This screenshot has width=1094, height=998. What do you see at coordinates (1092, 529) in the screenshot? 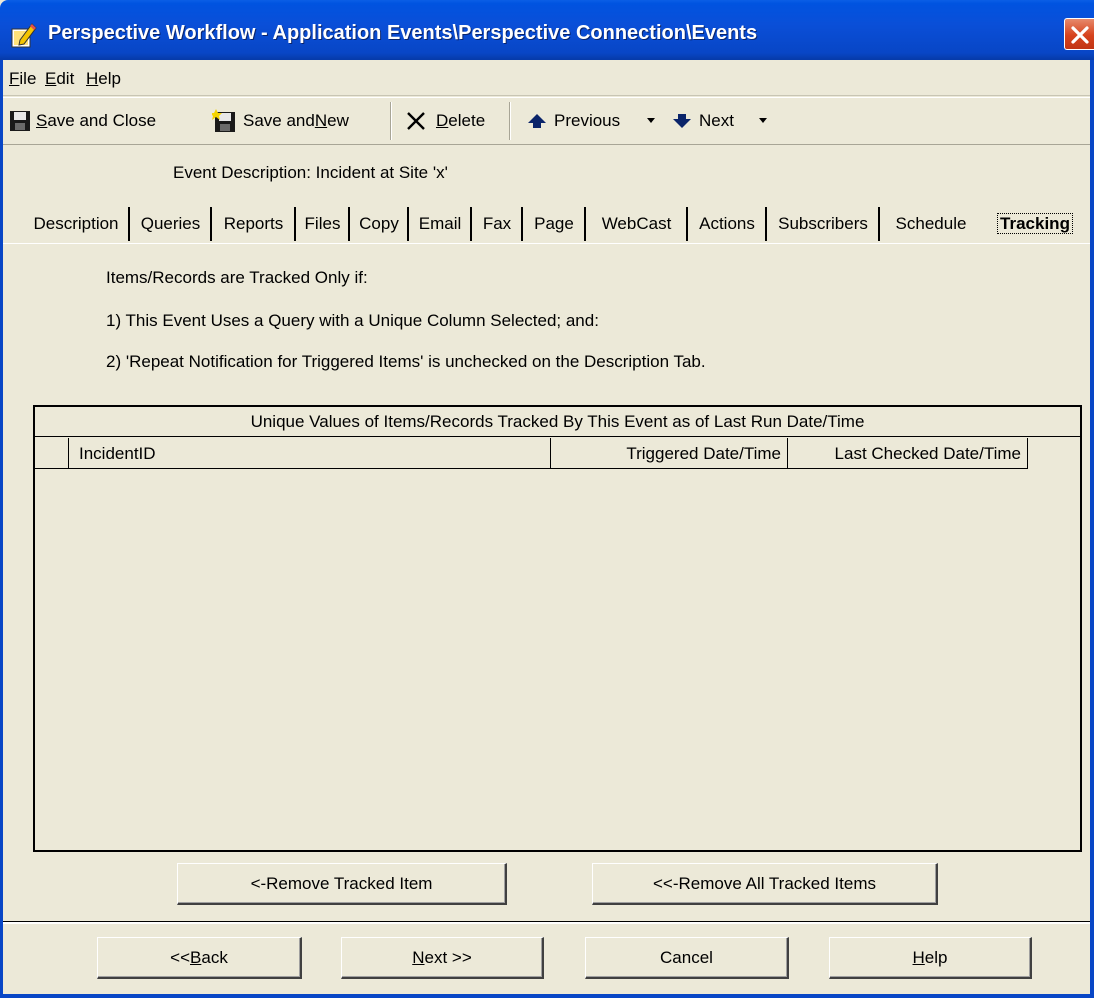
I see `window-frame-right` at bounding box center [1092, 529].